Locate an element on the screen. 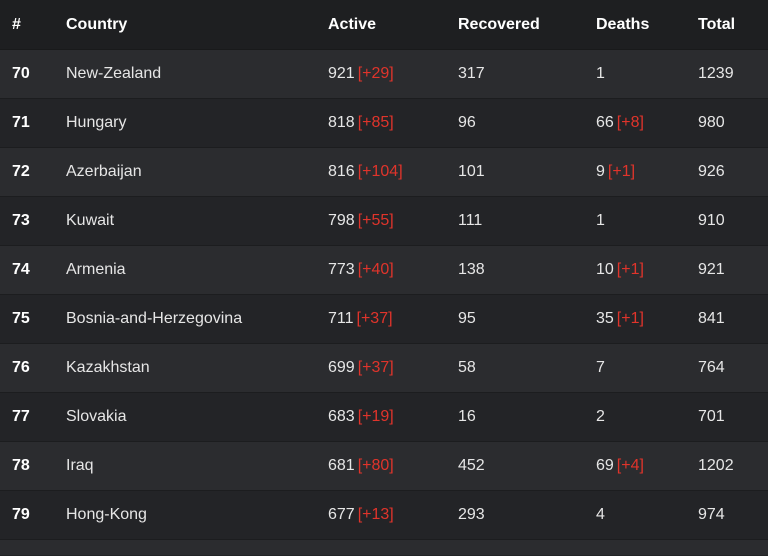 This screenshot has width=768, height=556. active-delta: [+29] is located at coordinates (375, 73).